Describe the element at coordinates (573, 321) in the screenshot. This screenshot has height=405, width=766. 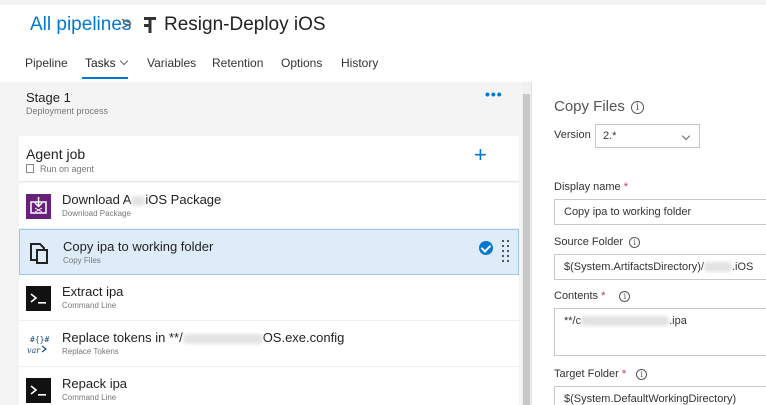
I see `contents-prefix: **/c` at that location.